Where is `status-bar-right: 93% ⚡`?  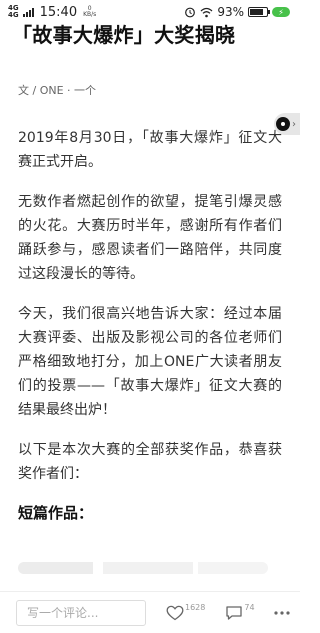
status-bar-right: 93% ⚡ is located at coordinates (237, 12).